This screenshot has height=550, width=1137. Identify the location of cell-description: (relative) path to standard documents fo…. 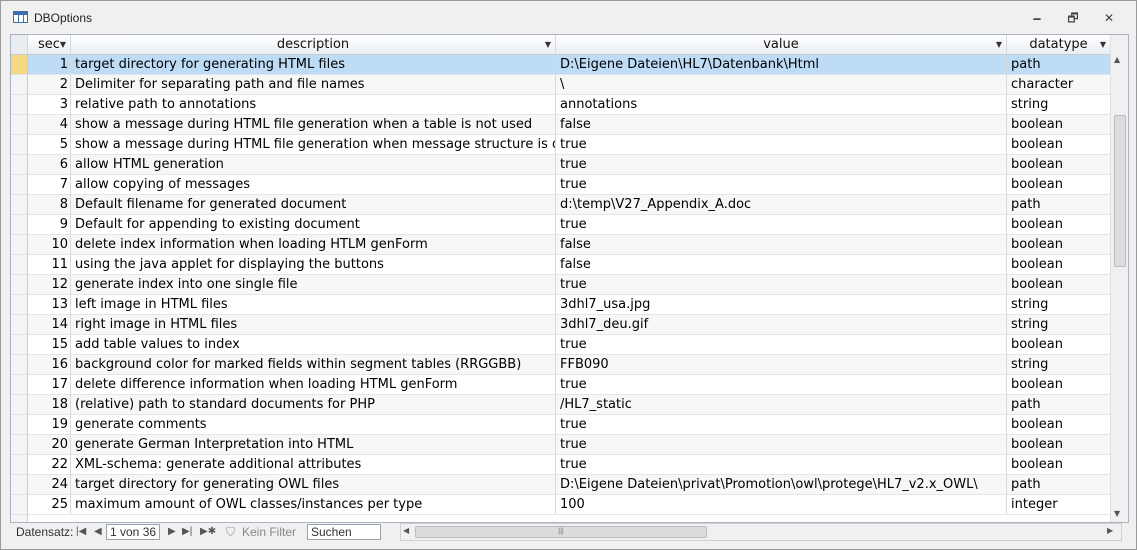
(313, 405).